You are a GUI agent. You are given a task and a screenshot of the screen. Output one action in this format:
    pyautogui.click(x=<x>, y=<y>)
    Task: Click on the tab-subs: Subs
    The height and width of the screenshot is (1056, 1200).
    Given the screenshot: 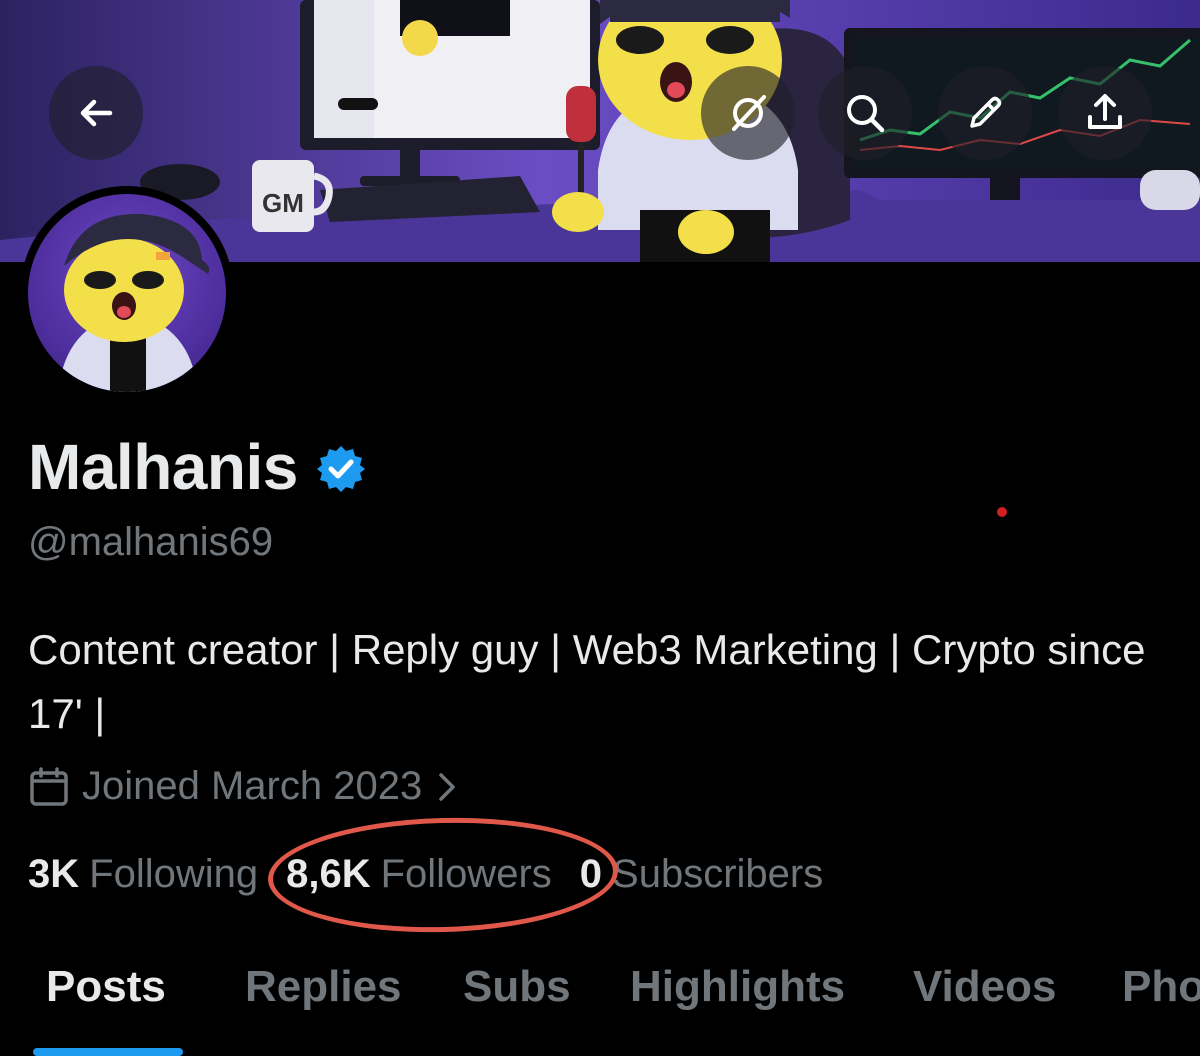 What is the action you would take?
    pyautogui.click(x=517, y=987)
    